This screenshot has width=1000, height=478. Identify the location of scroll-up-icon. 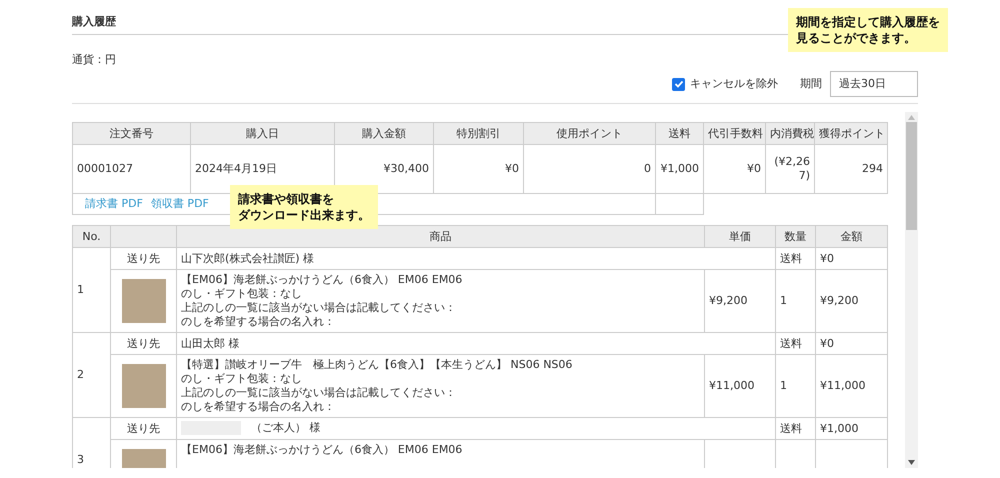
(911, 117).